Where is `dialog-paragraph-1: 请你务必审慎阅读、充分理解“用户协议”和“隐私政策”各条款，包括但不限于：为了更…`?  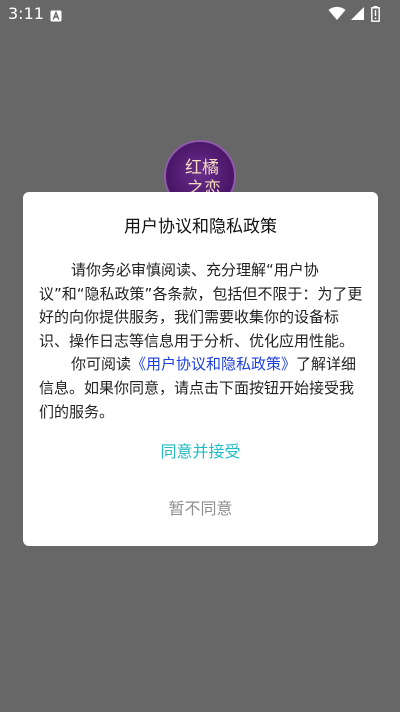 dialog-paragraph-1: 请你务必审慎阅读、充分理解“用户协议”和“隐私政策”各条款，包括但不限于：为了更… is located at coordinates (201, 305).